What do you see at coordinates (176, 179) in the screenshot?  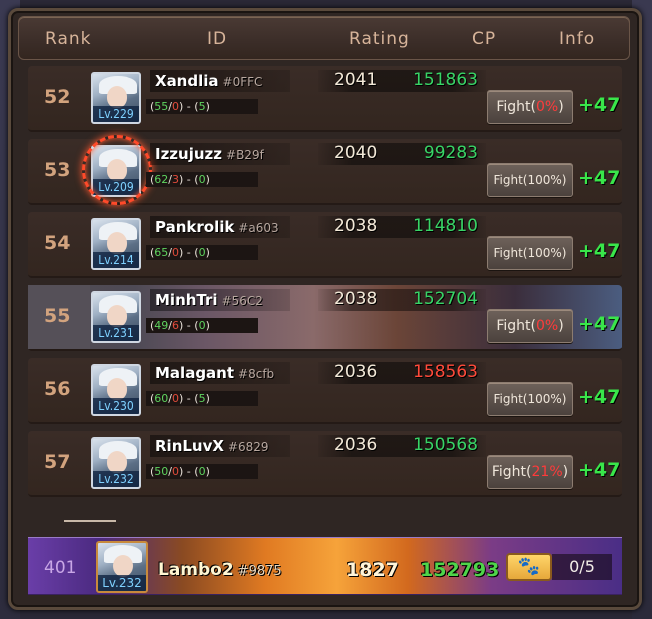 I see `record-losses: 3` at bounding box center [176, 179].